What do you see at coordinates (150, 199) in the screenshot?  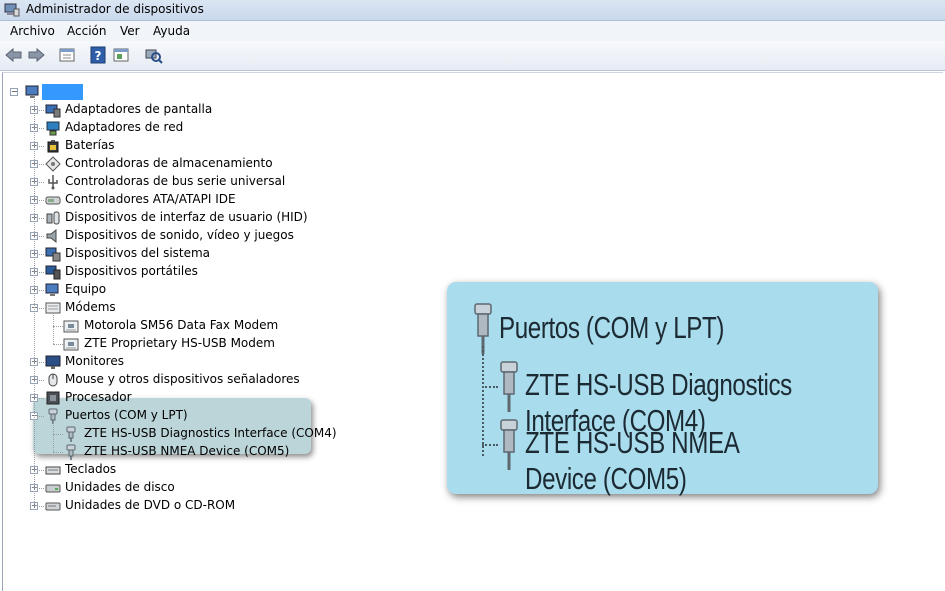 I see `tree-item-controladores-ata-atapi-ide: Controladores ATA/ATAPI IDE` at bounding box center [150, 199].